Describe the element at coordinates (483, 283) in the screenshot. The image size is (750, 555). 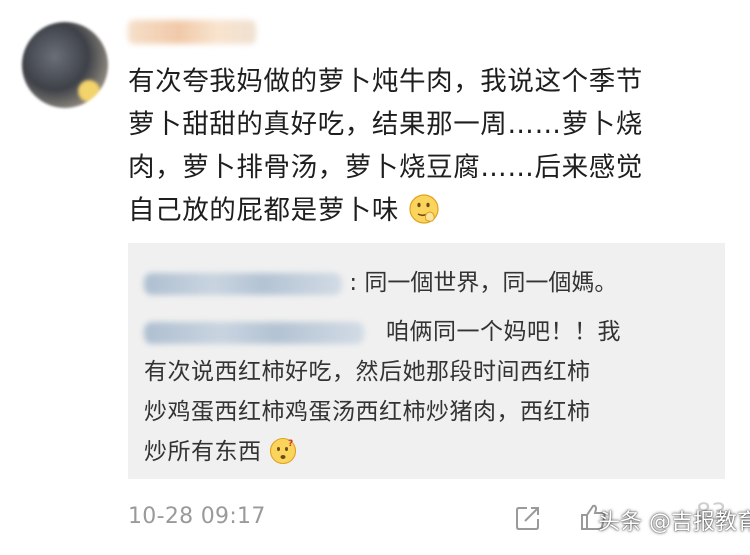
I see `reply-text: : 同一個世界，同一個媽。` at that location.